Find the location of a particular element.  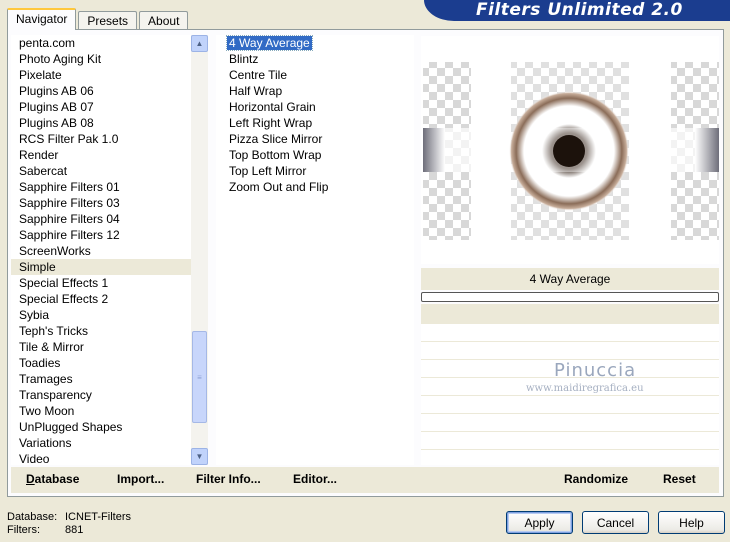

category-item: Render is located at coordinates (109, 155).